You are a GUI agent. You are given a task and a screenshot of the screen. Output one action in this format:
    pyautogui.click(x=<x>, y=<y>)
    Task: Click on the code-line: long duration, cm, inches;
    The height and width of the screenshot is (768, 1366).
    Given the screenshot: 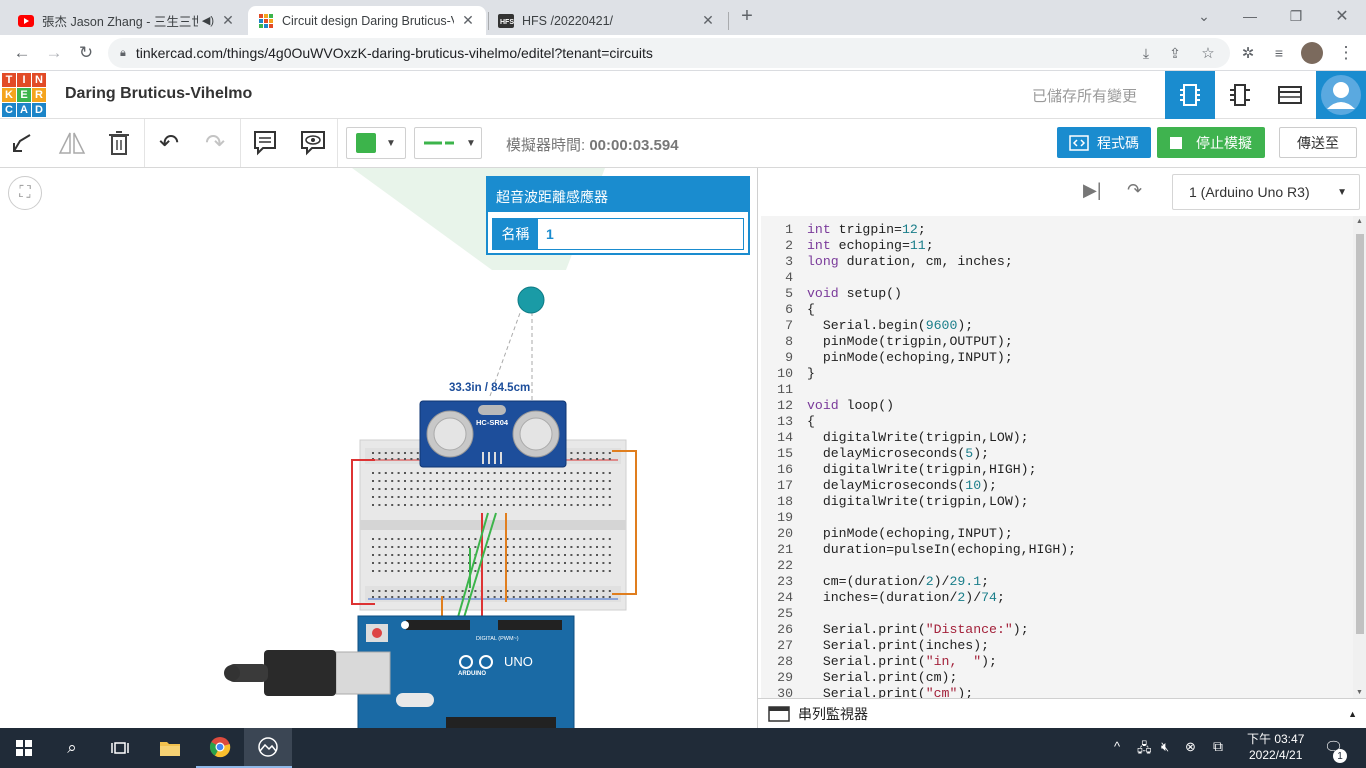 What is the action you would take?
    pyautogui.click(x=910, y=261)
    